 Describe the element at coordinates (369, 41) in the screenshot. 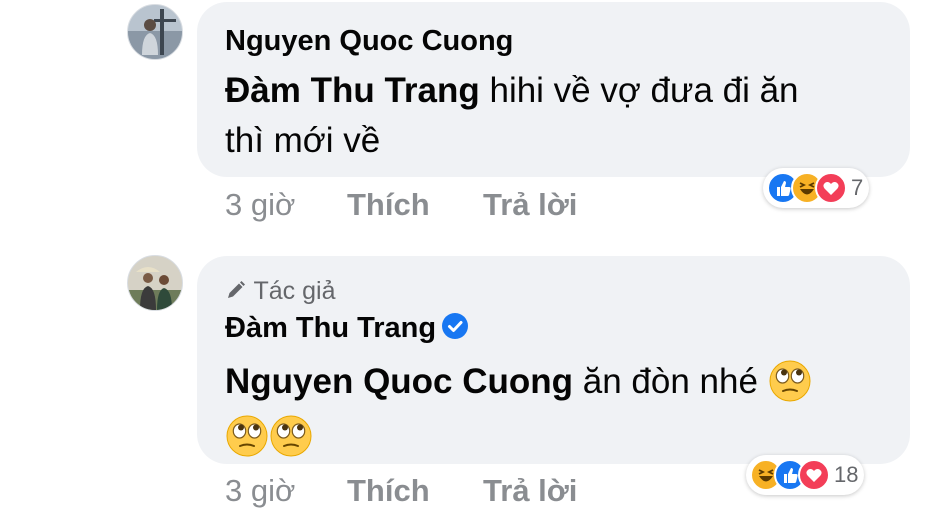

I see `comment-author: Nguyen Quoc Cuong` at that location.